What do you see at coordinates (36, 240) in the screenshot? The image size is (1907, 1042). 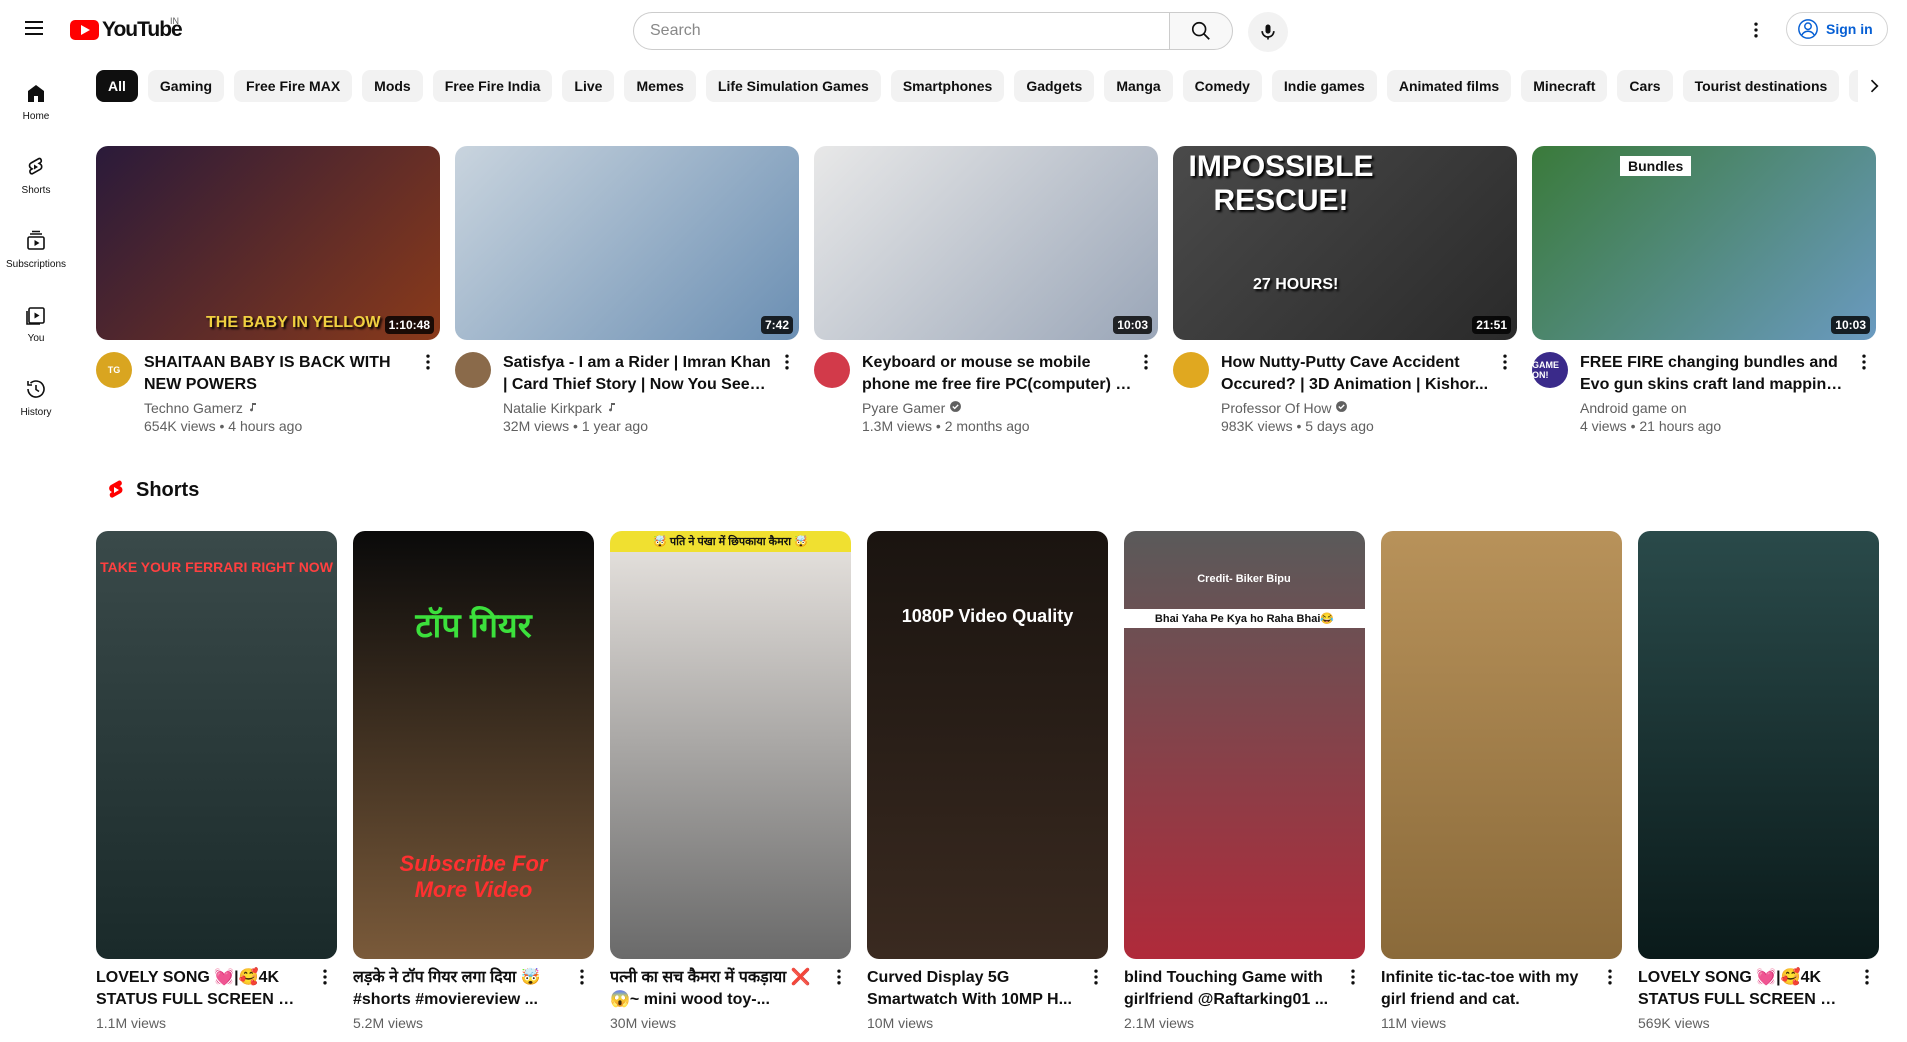 I see `subscriptions-icon` at bounding box center [36, 240].